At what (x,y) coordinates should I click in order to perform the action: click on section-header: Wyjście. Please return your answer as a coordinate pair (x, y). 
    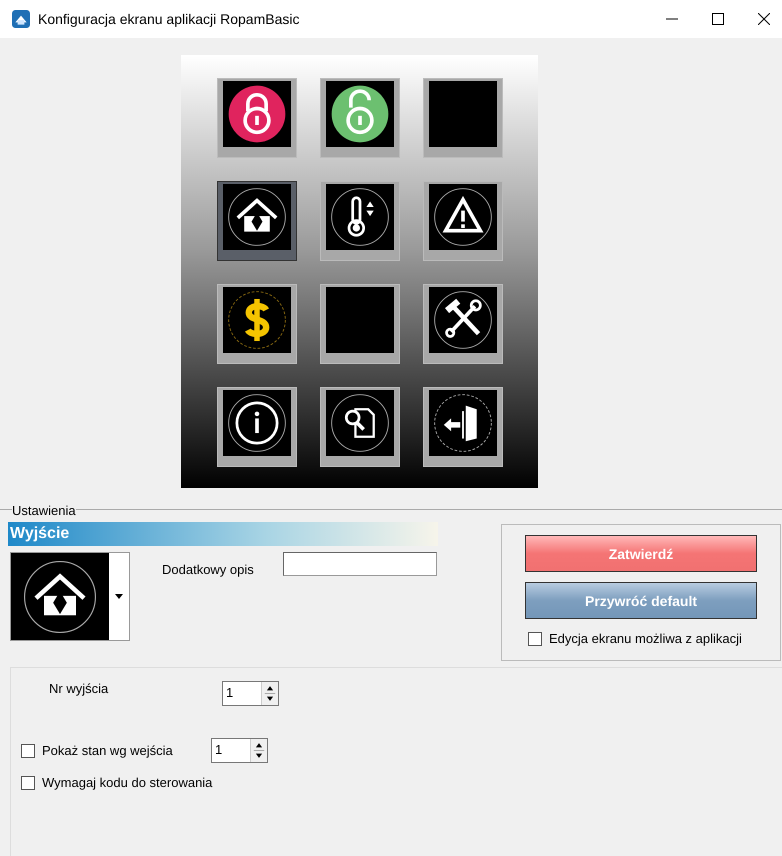
    Looking at the image, I should click on (223, 534).